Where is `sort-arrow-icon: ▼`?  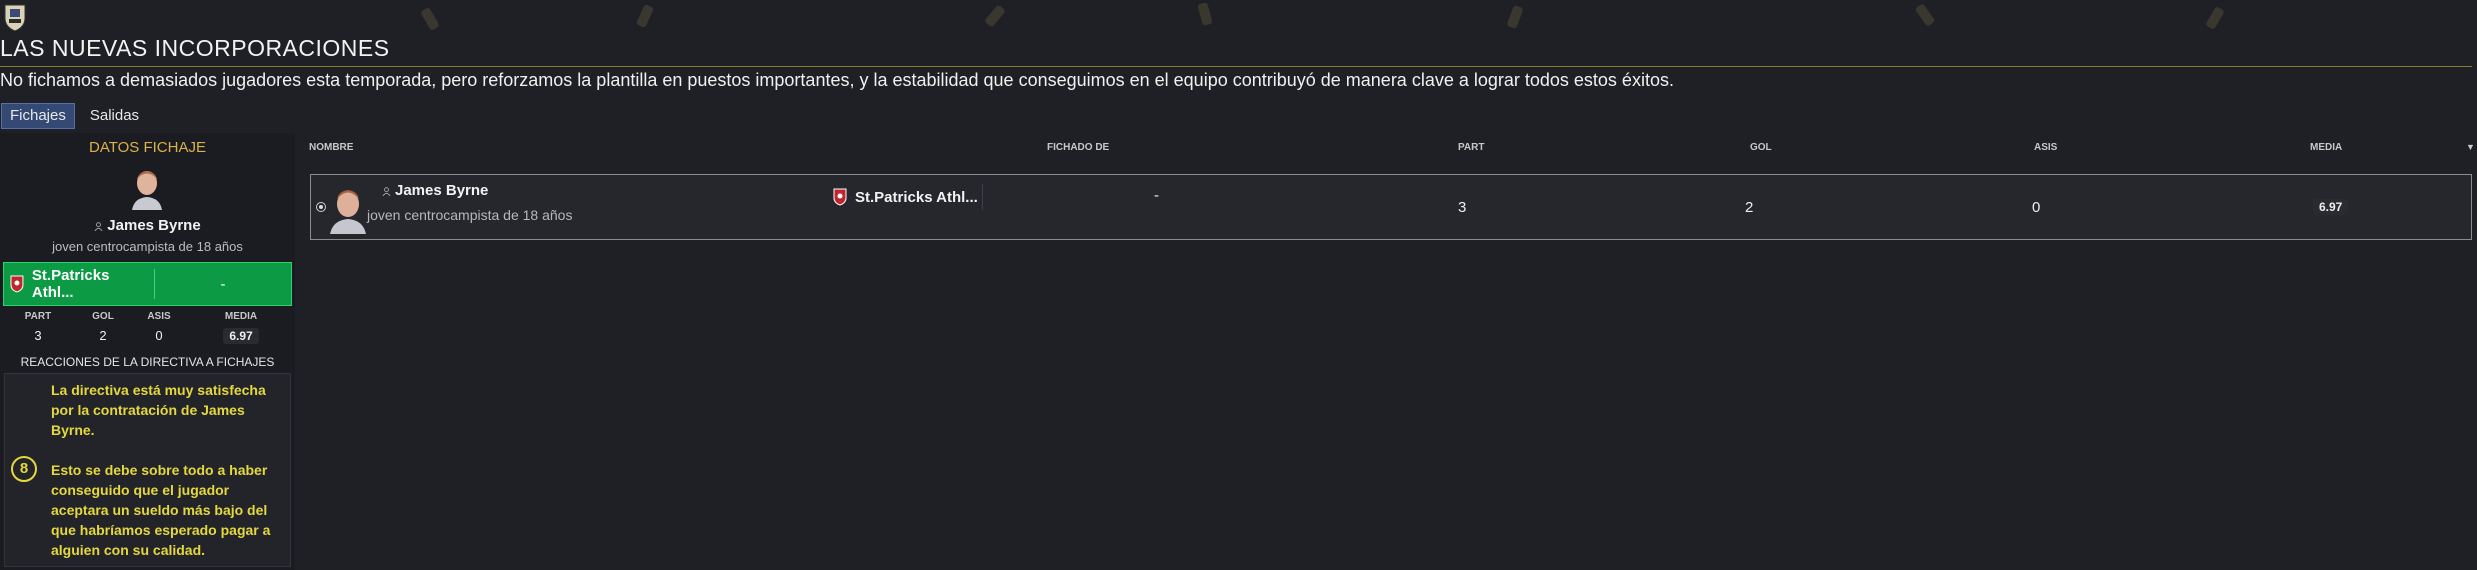 sort-arrow-icon: ▼ is located at coordinates (2470, 147).